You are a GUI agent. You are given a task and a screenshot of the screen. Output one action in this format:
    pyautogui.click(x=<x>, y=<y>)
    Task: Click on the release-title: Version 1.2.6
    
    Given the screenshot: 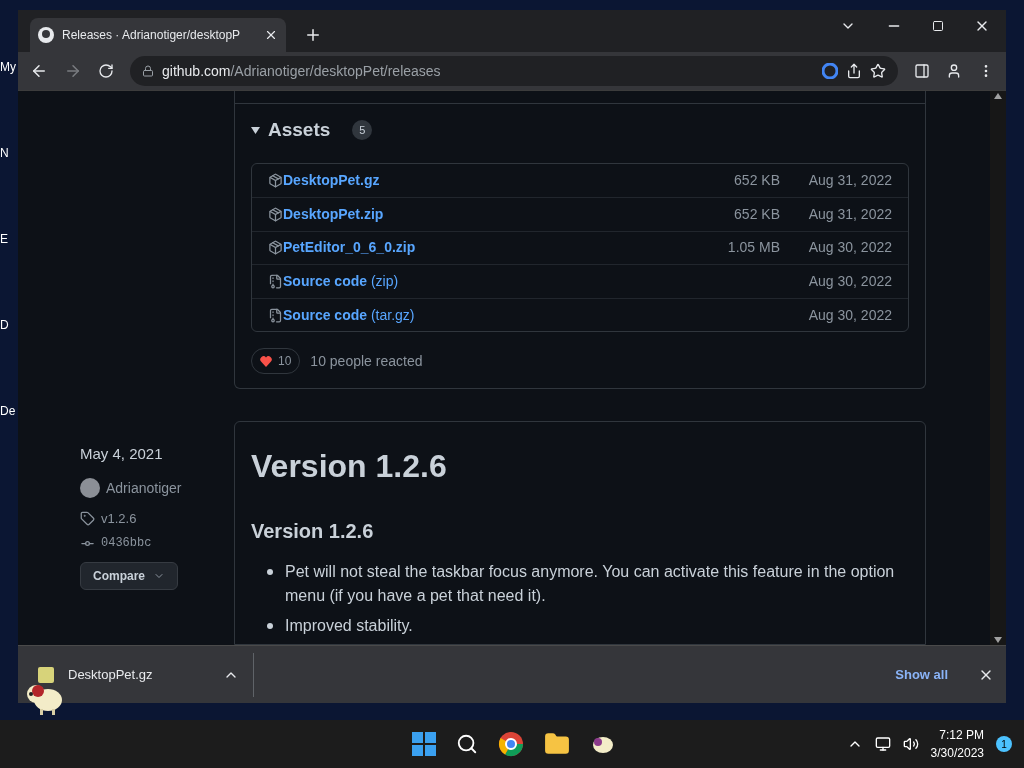 What is the action you would take?
    pyautogui.click(x=580, y=466)
    